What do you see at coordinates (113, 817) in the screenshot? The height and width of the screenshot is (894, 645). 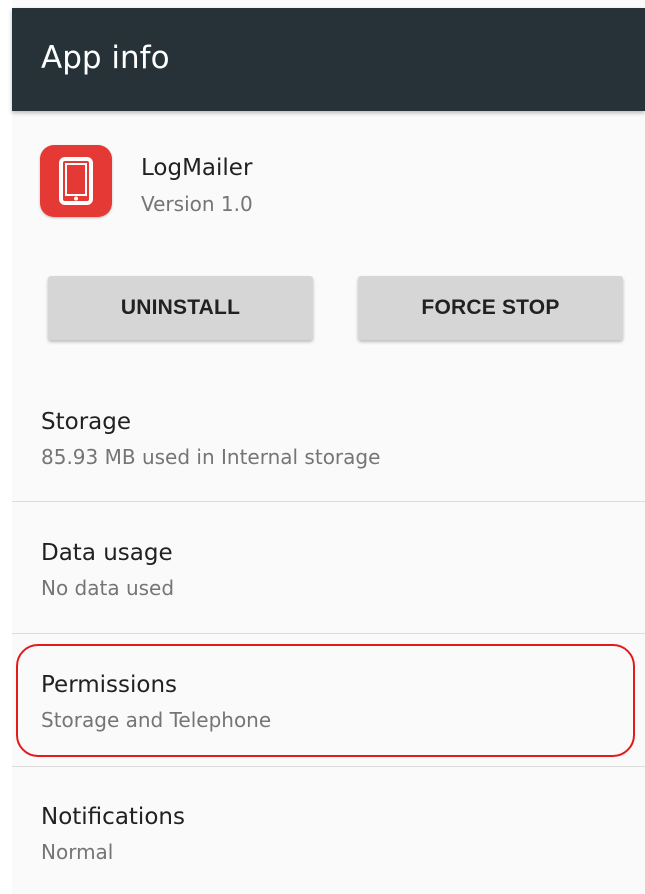 I see `settings-item-title: Notifications` at bounding box center [113, 817].